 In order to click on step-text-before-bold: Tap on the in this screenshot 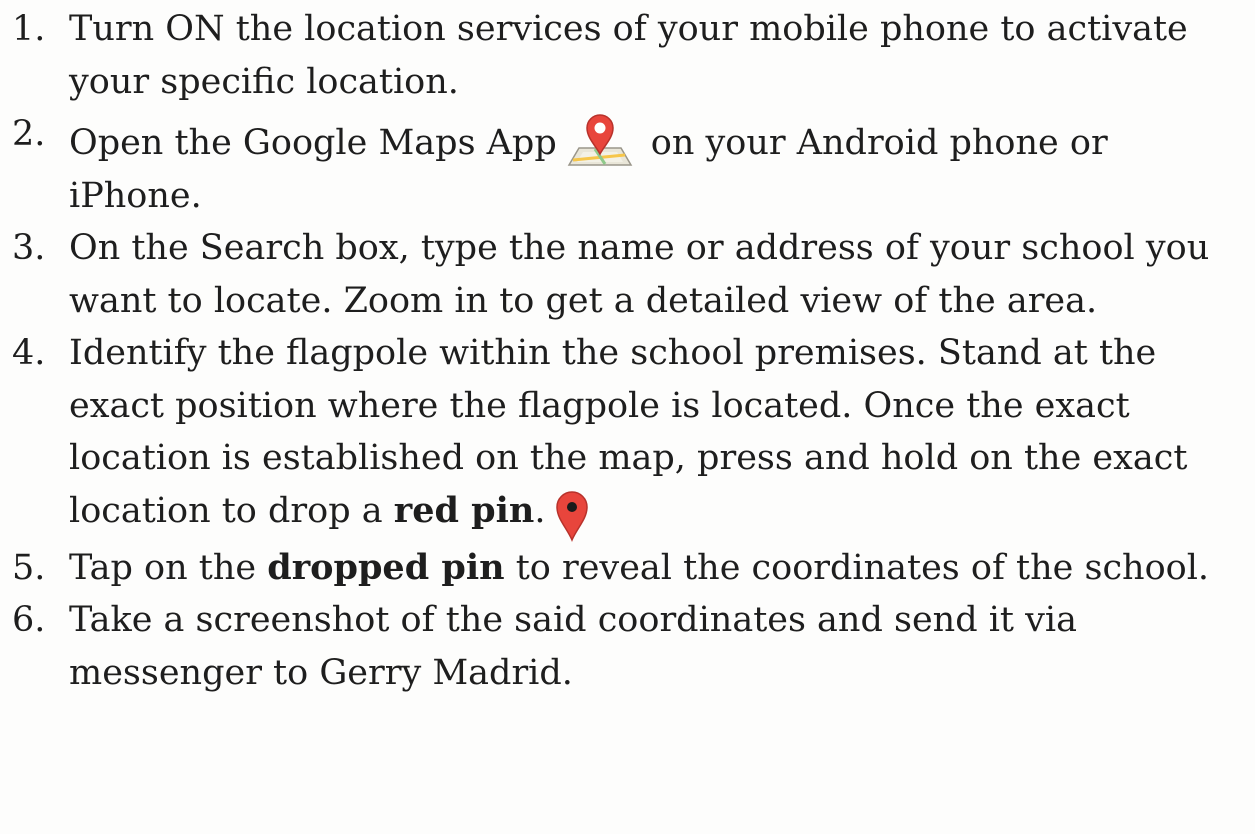, I will do `click(163, 567)`.